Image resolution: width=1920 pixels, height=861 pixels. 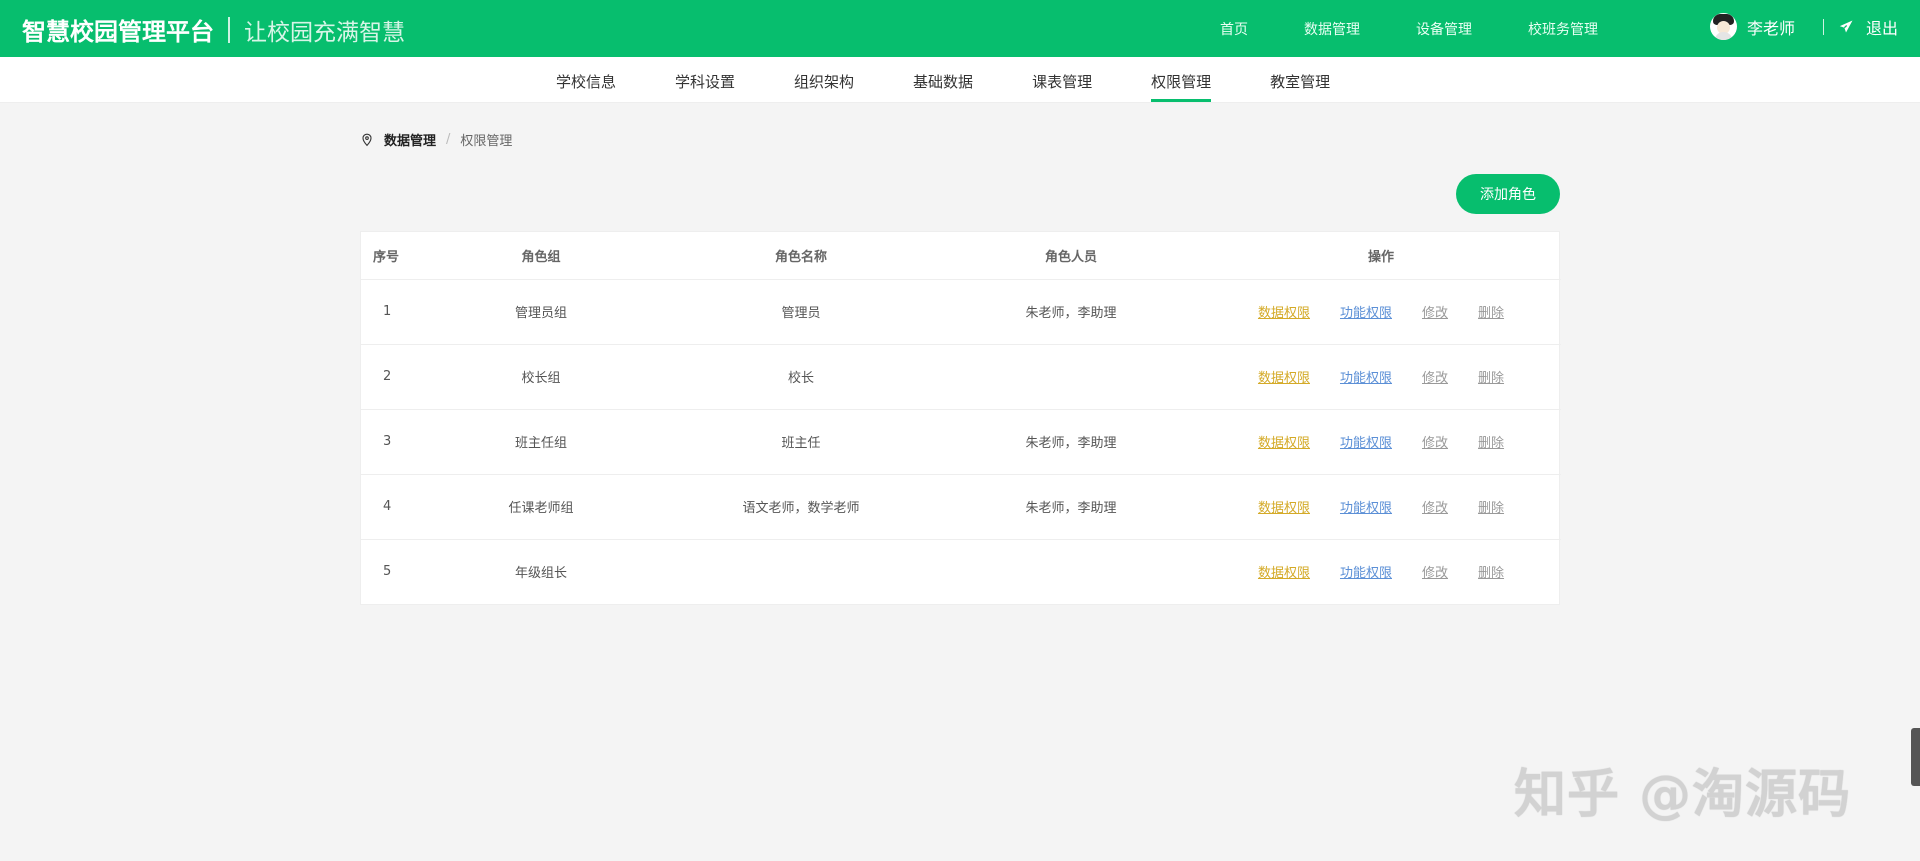 What do you see at coordinates (1683, 795) in the screenshot?
I see `watermark: 知乎 @淘源码` at bounding box center [1683, 795].